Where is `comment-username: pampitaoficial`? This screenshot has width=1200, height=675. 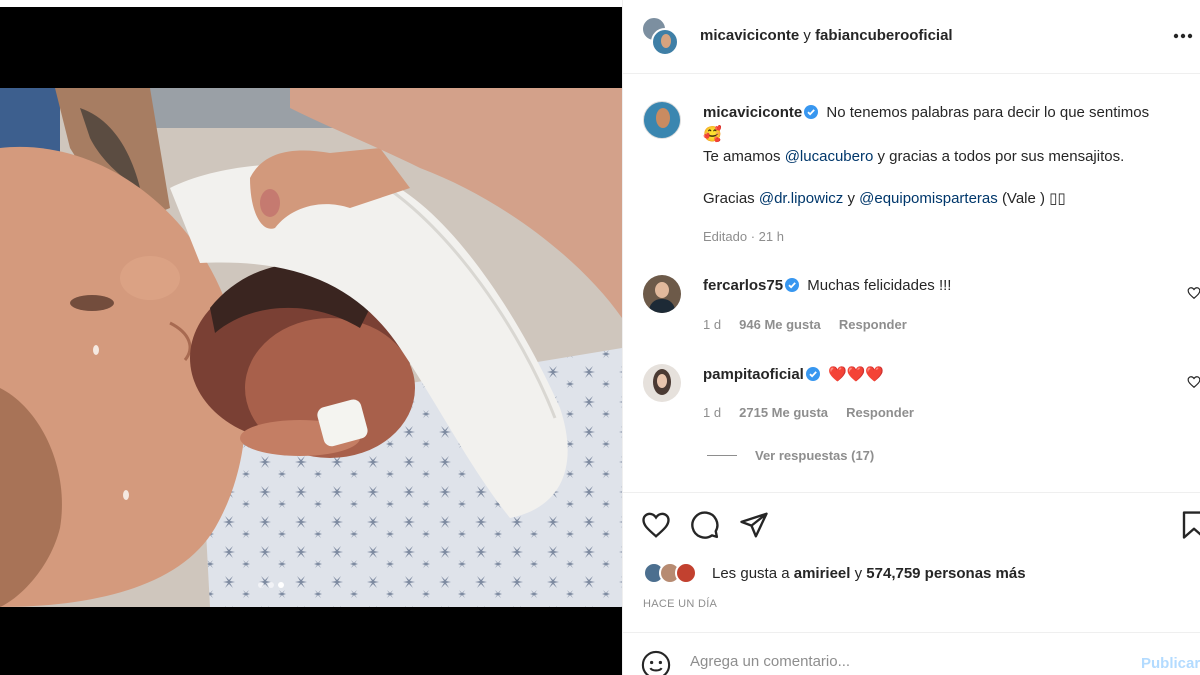 comment-username: pampitaoficial is located at coordinates (753, 374).